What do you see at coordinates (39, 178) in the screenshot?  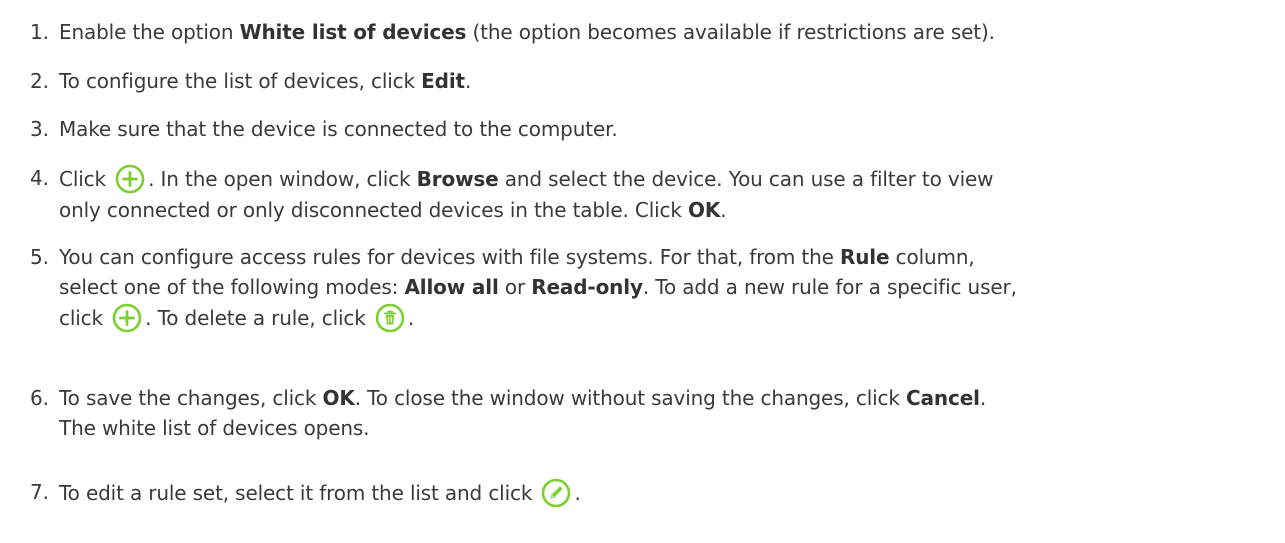 I see `step-number: 4.` at bounding box center [39, 178].